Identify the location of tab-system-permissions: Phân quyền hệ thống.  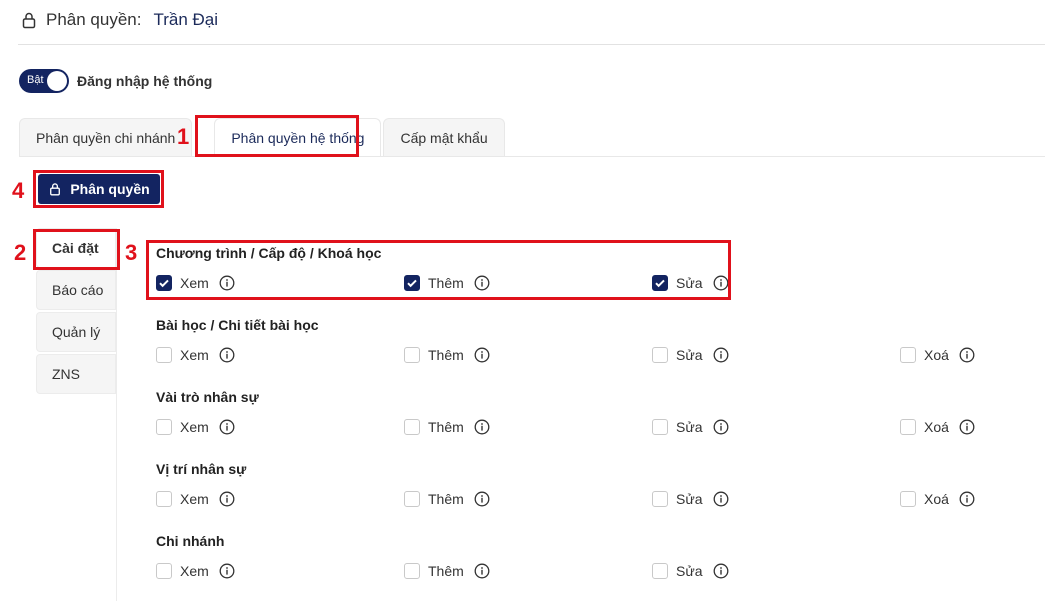
(298, 137).